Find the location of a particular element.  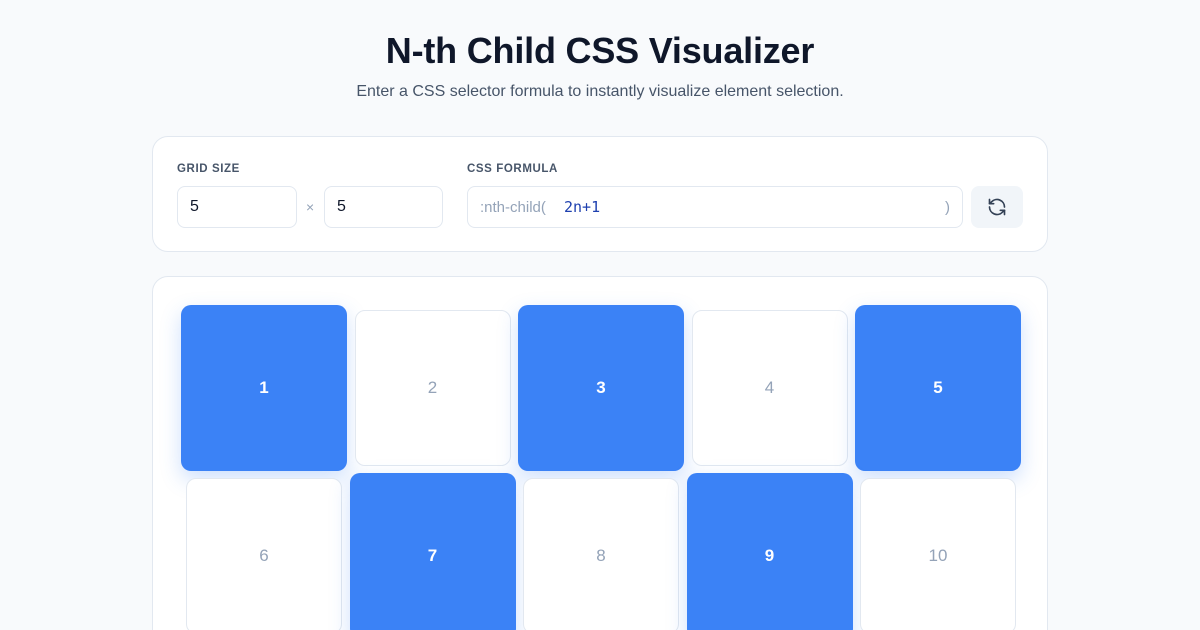

css-formula-label: CSS FORMULA is located at coordinates (512, 169).